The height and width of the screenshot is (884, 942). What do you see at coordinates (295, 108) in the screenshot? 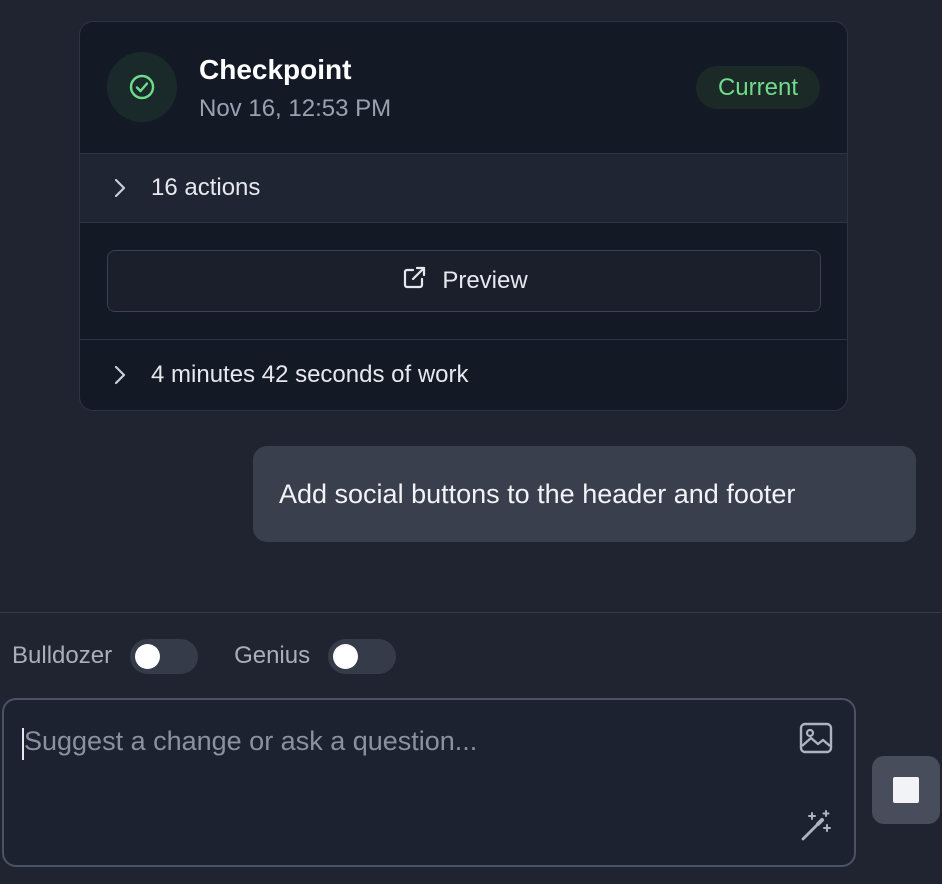
I see `checkpoint-timestamp: Nov 16, 12:53 PM` at bounding box center [295, 108].